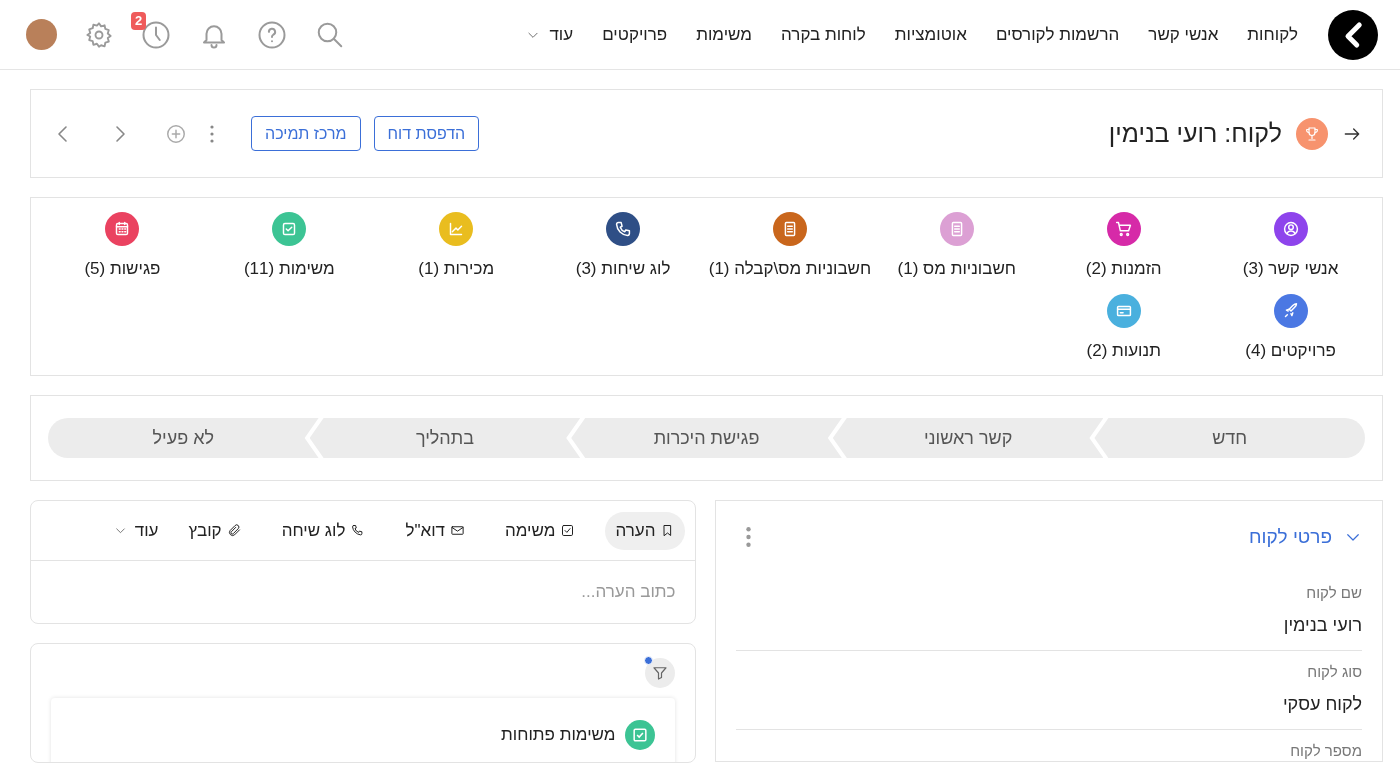 This screenshot has height=778, width=1400. Describe the element at coordinates (234, 530) in the screenshot. I see `paperclip-icon` at that location.